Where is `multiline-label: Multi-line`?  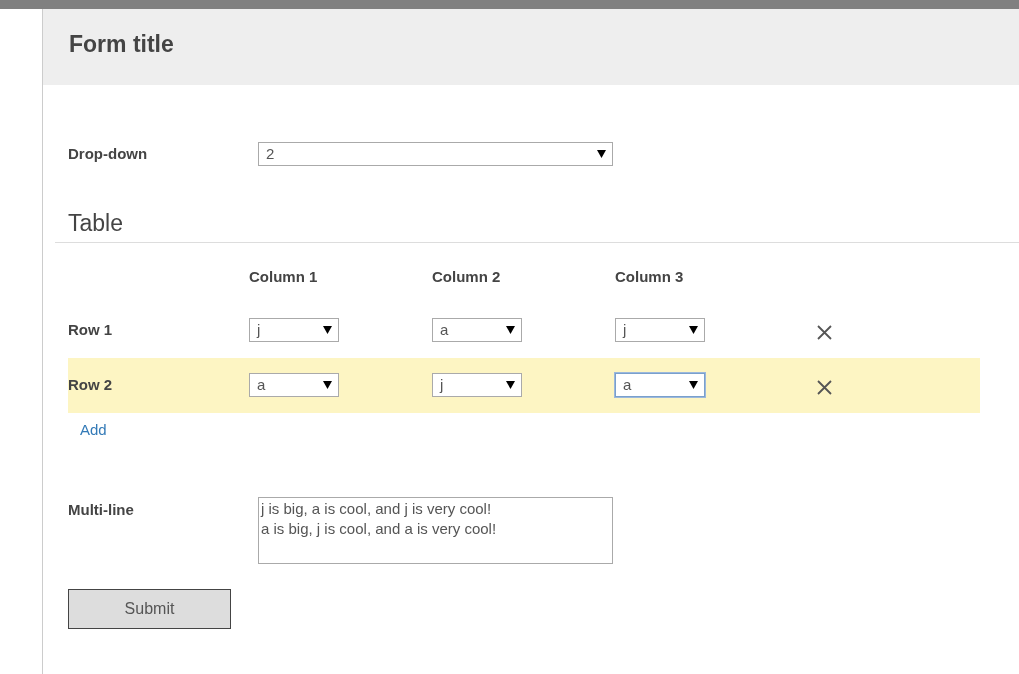
multiline-label: Multi-line is located at coordinates (101, 510).